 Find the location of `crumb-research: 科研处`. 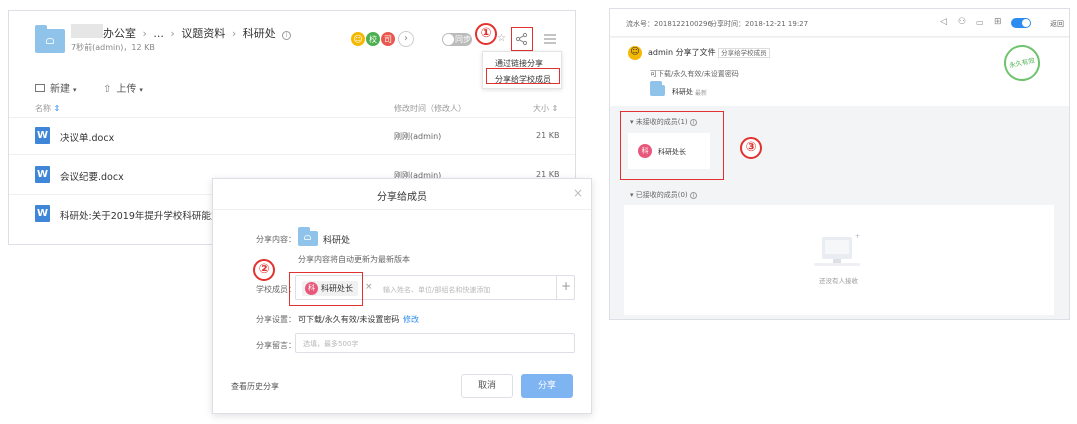

crumb-research: 科研处 is located at coordinates (259, 33).